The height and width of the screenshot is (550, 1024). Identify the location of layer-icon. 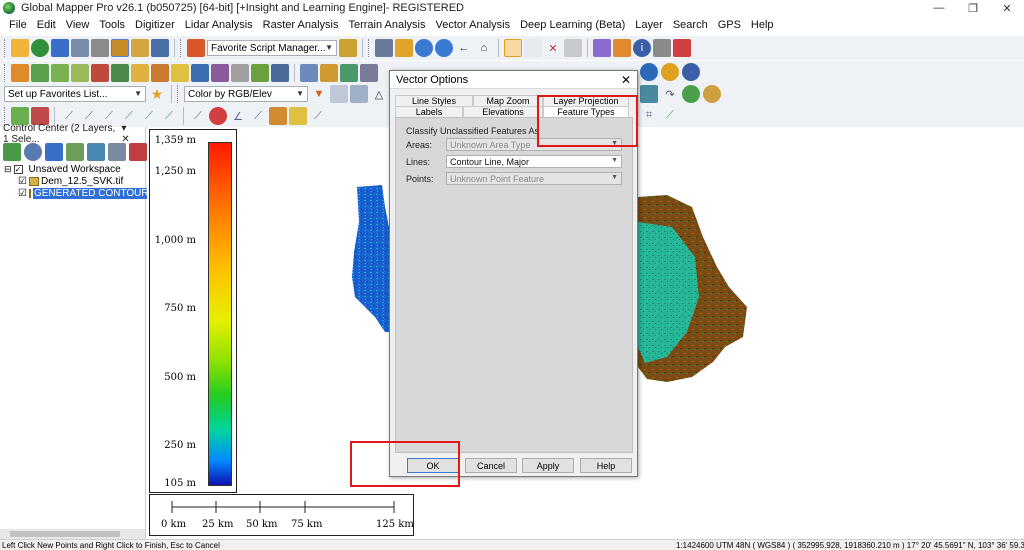
(573, 48).